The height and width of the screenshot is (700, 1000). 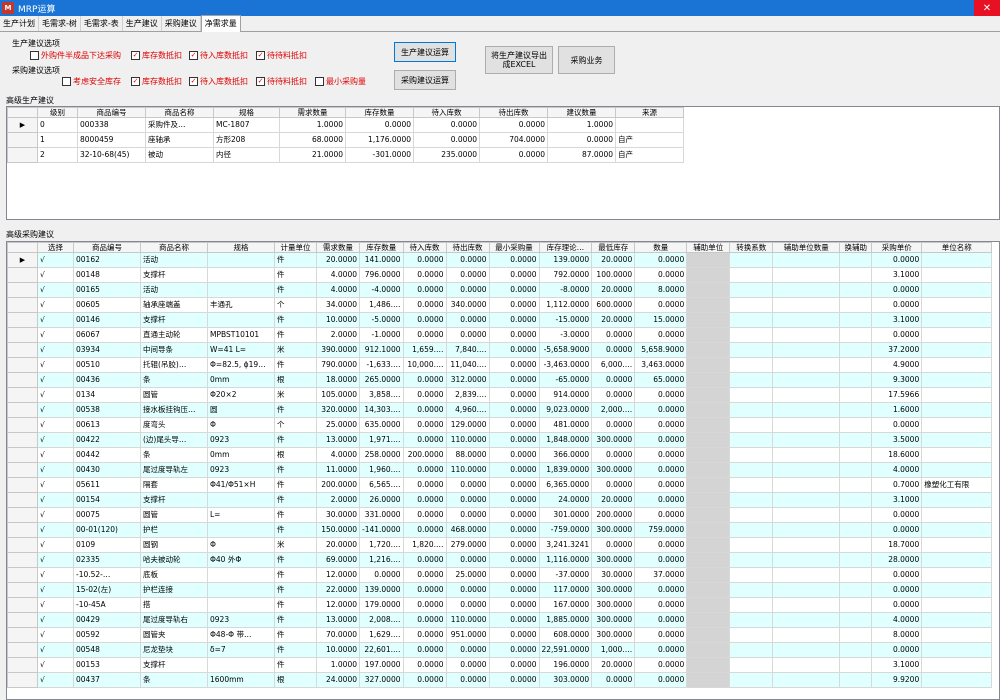 What do you see at coordinates (381, 425) in the screenshot?
I see `purchase-cell: 635.0000` at bounding box center [381, 425].